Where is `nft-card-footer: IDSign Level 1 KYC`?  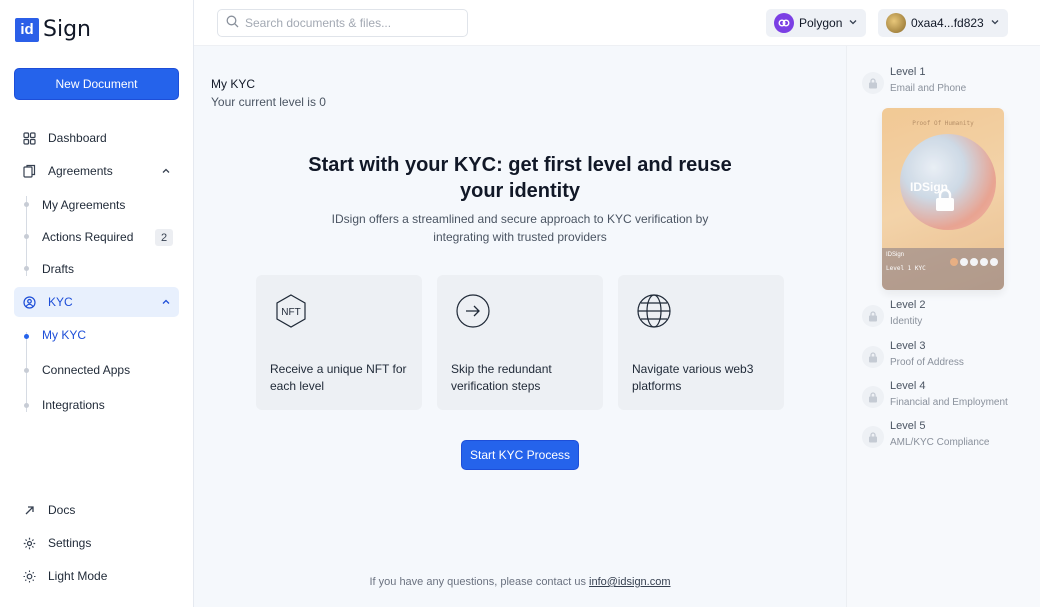
nft-card-footer: IDSign Level 1 KYC is located at coordinates (943, 269).